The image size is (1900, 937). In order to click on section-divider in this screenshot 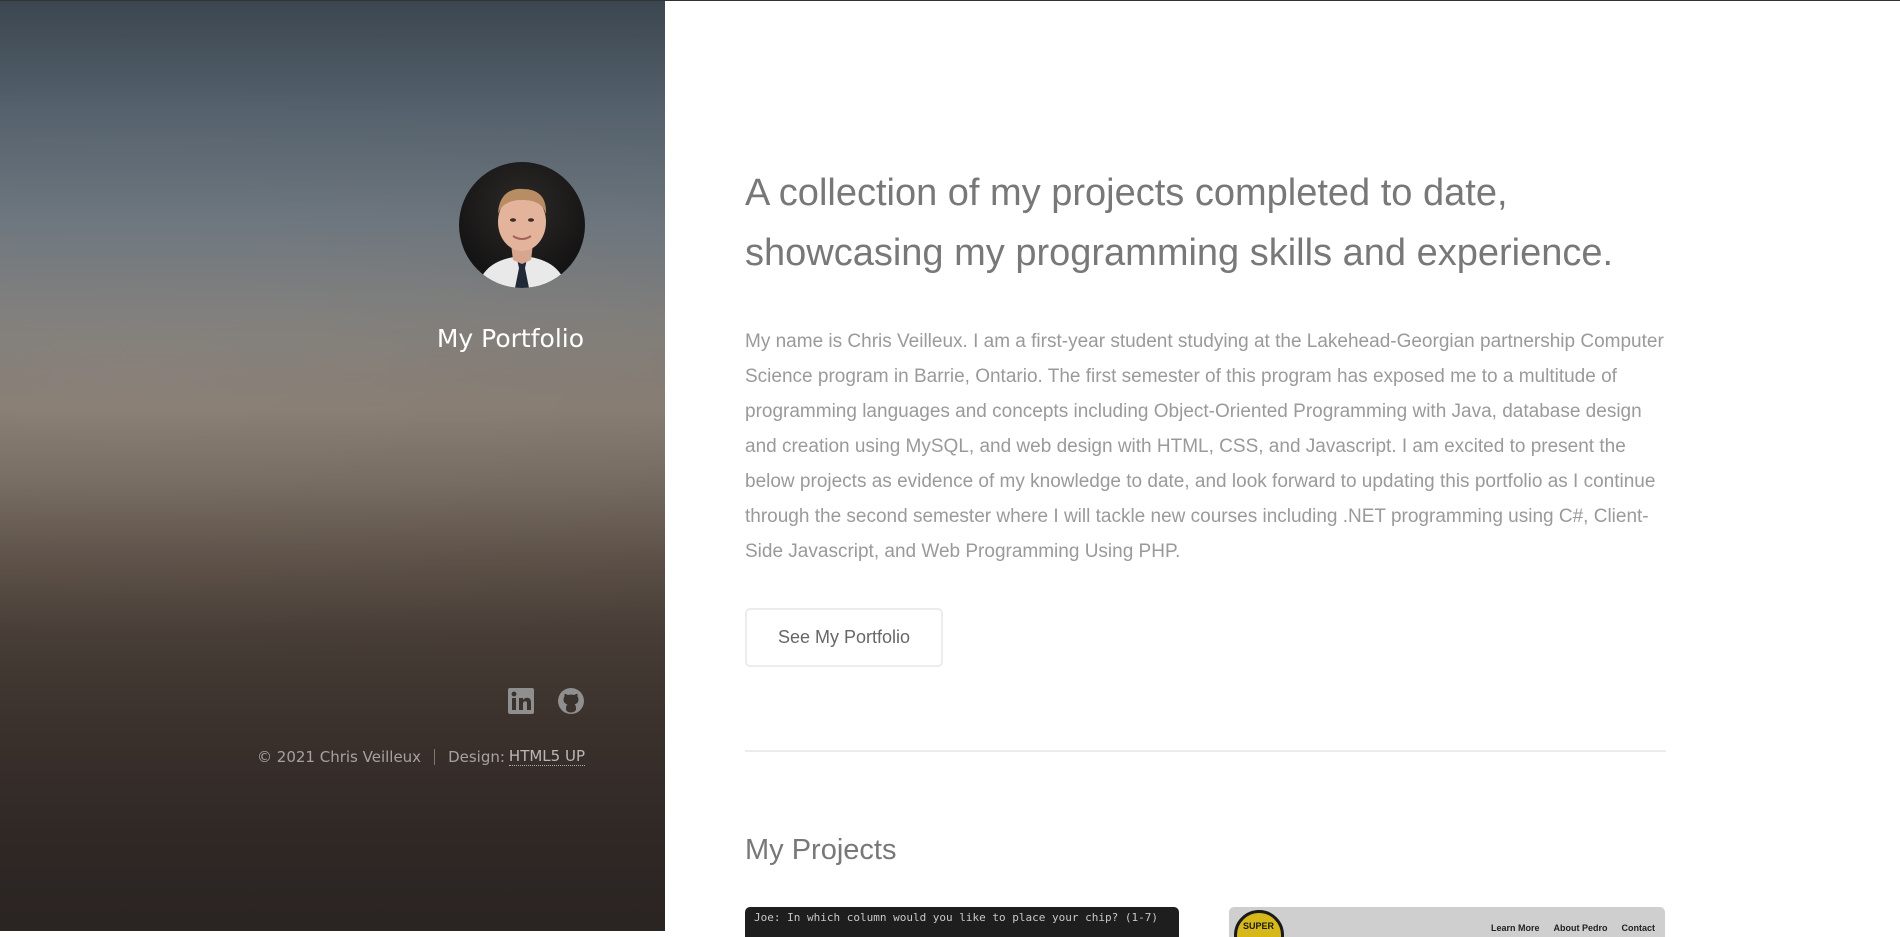, I will do `click(1205, 751)`.